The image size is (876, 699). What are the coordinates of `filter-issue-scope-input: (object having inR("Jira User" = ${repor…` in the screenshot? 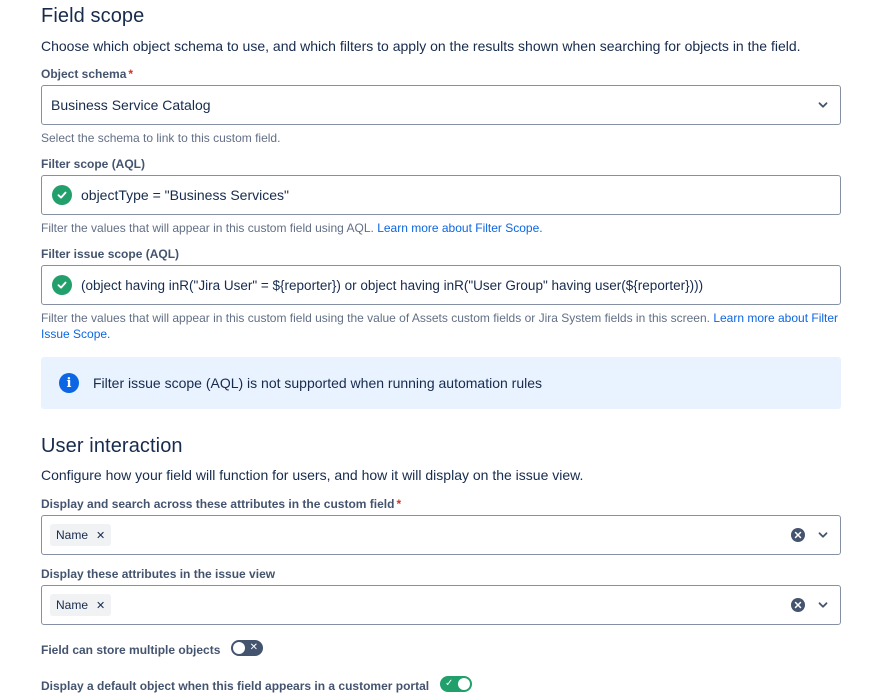 It's located at (441, 285).